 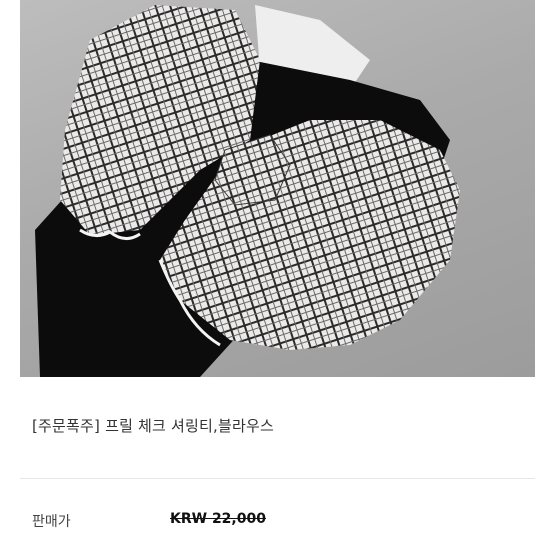 I want to click on product-title: [주문폭주] 프릴 체크 셔링티,블라우스, so click(x=153, y=425).